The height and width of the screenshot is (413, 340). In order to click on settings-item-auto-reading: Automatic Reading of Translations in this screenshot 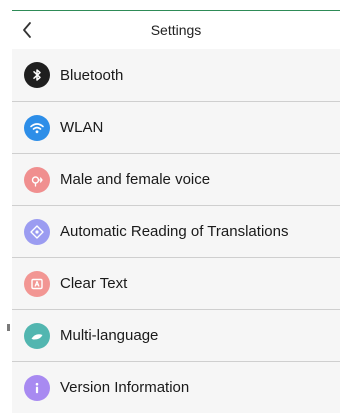, I will do `click(176, 231)`.